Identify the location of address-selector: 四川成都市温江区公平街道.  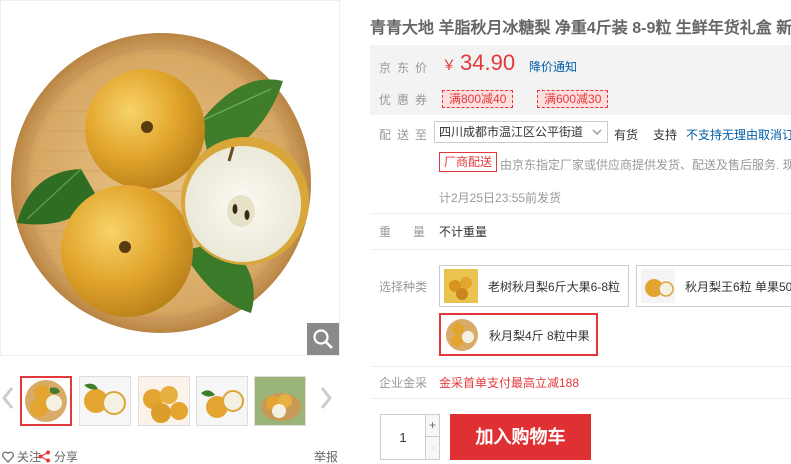
(521, 132).